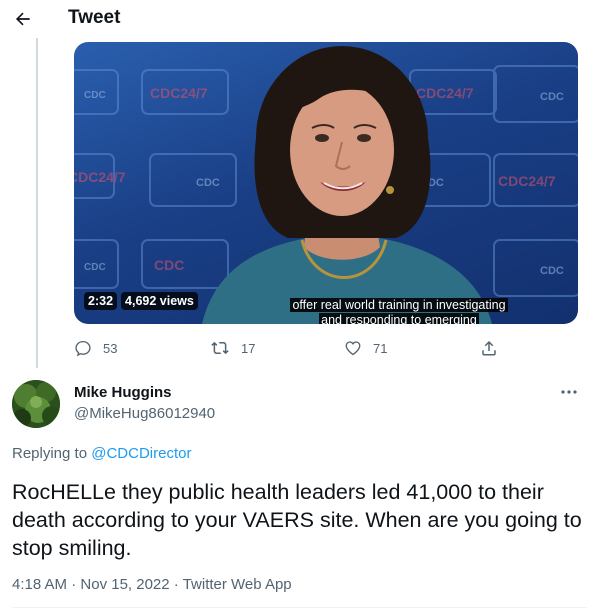 The width and height of the screenshot is (602, 613). I want to click on video-duration: 2:32, so click(101, 301).